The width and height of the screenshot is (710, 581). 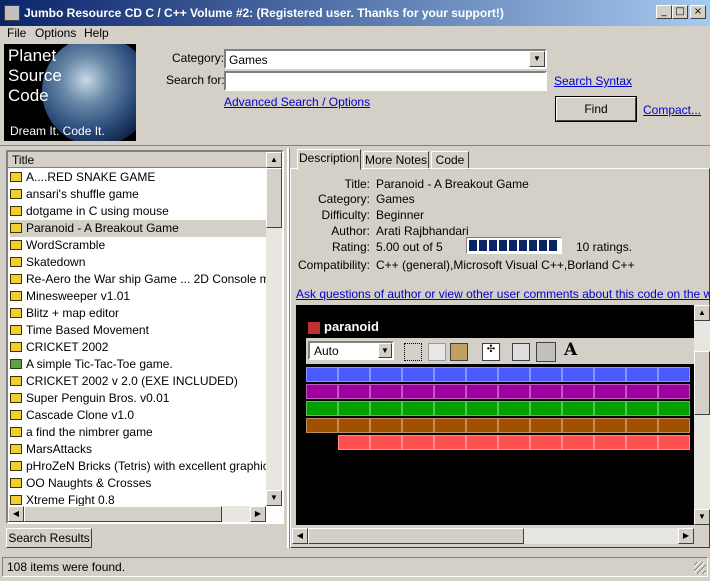 What do you see at coordinates (700, 568) in the screenshot?
I see `resize-grip-icon` at bounding box center [700, 568].